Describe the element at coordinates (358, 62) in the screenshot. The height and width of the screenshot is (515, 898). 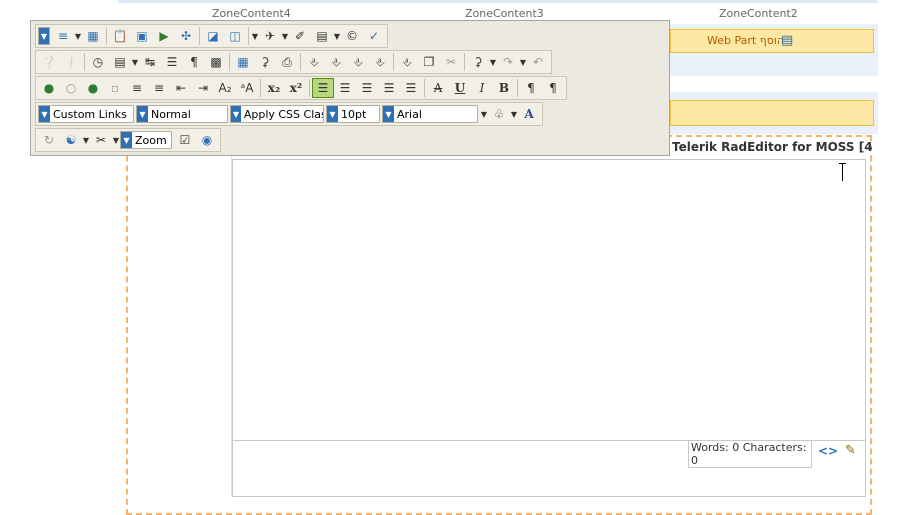
I see `paste-word-cleanup-icon: ⎀` at that location.